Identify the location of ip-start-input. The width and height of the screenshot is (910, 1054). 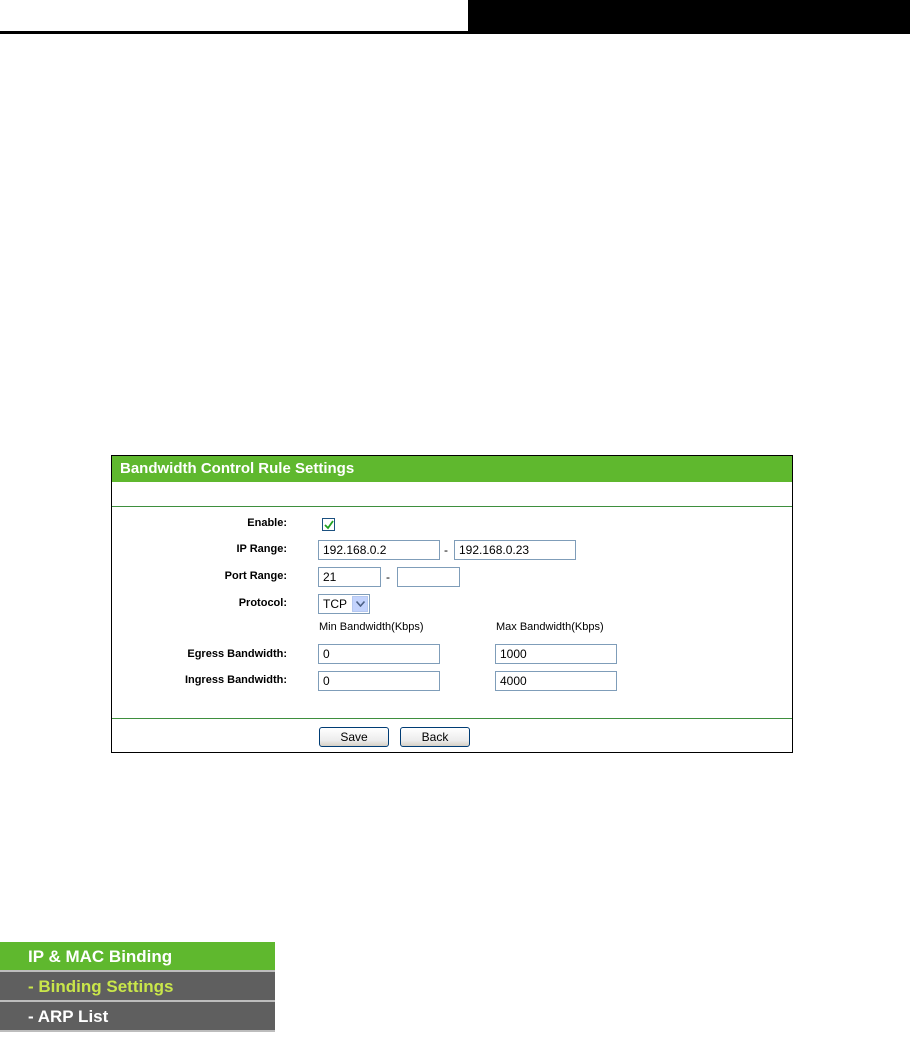
(379, 550).